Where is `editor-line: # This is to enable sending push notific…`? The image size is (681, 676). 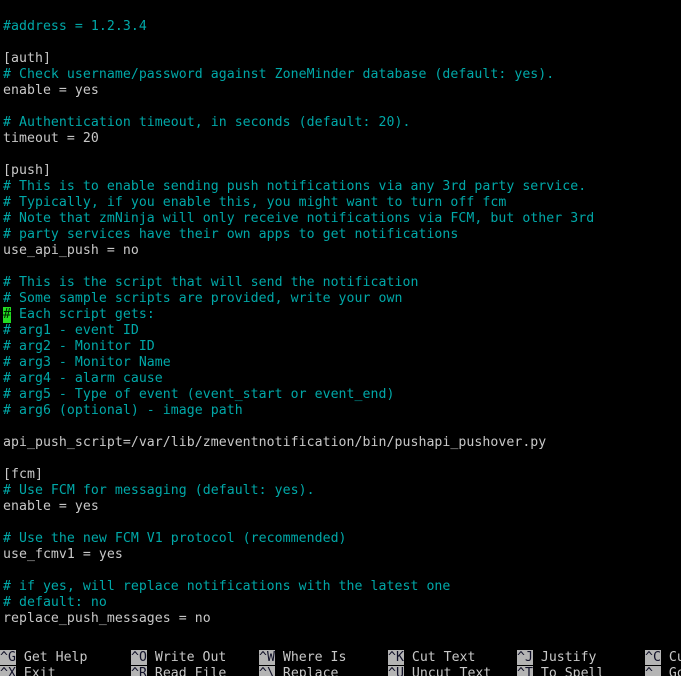 editor-line: # This is to enable sending push notific… is located at coordinates (340, 187).